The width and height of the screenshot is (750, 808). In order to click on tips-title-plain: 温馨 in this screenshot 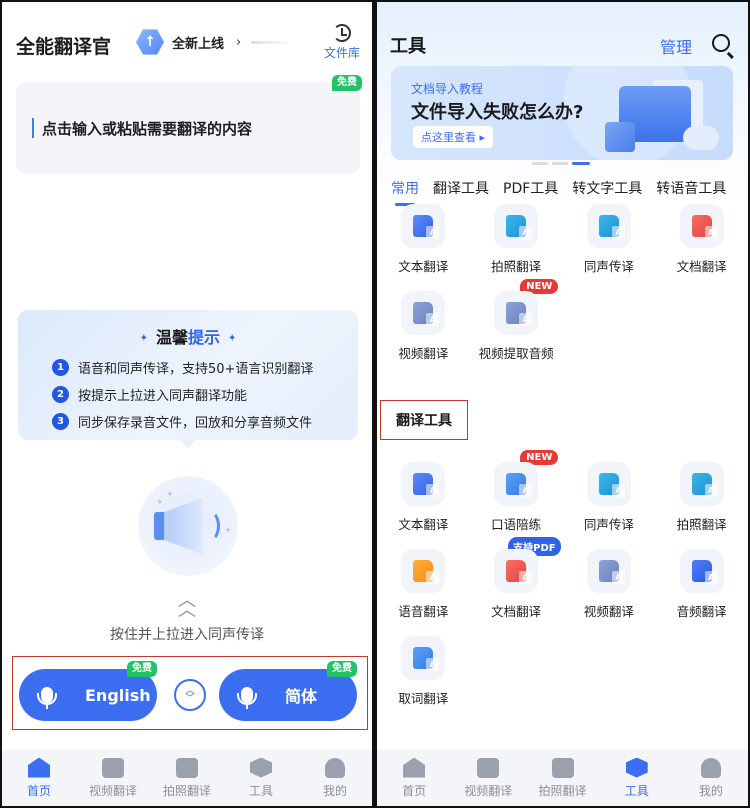, I will do `click(171, 337)`.